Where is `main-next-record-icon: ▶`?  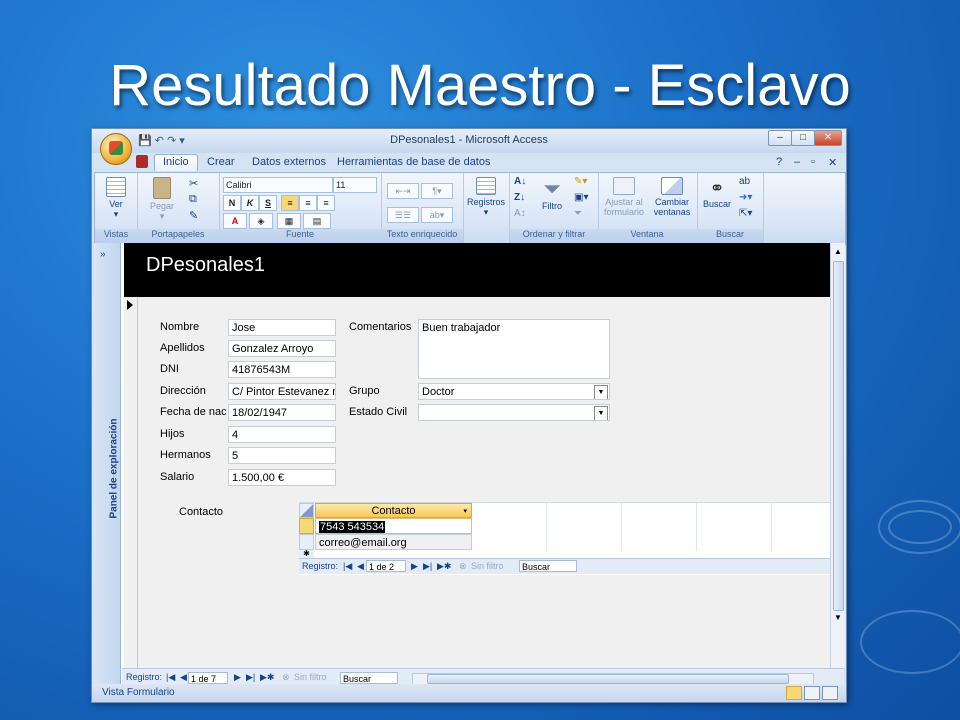
main-next-record-icon: ▶ is located at coordinates (237, 677).